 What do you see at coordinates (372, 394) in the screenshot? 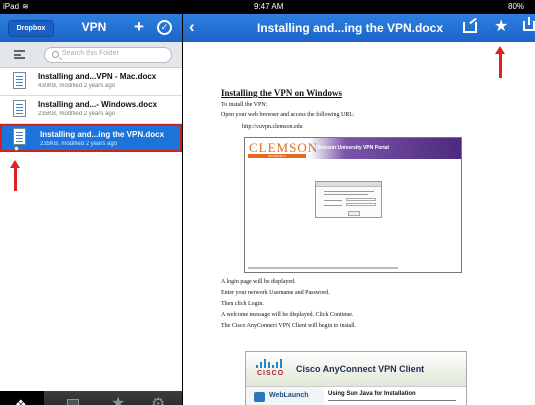
I see `java-install-label: Using Sun Java for Installation` at bounding box center [372, 394].